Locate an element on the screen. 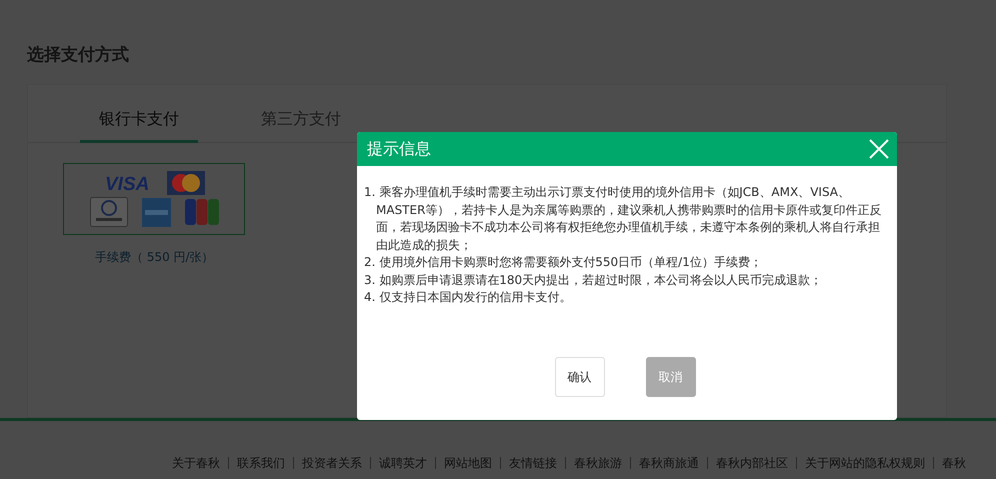 This screenshot has width=996, height=479. mastercard-logo-icon is located at coordinates (186, 183).